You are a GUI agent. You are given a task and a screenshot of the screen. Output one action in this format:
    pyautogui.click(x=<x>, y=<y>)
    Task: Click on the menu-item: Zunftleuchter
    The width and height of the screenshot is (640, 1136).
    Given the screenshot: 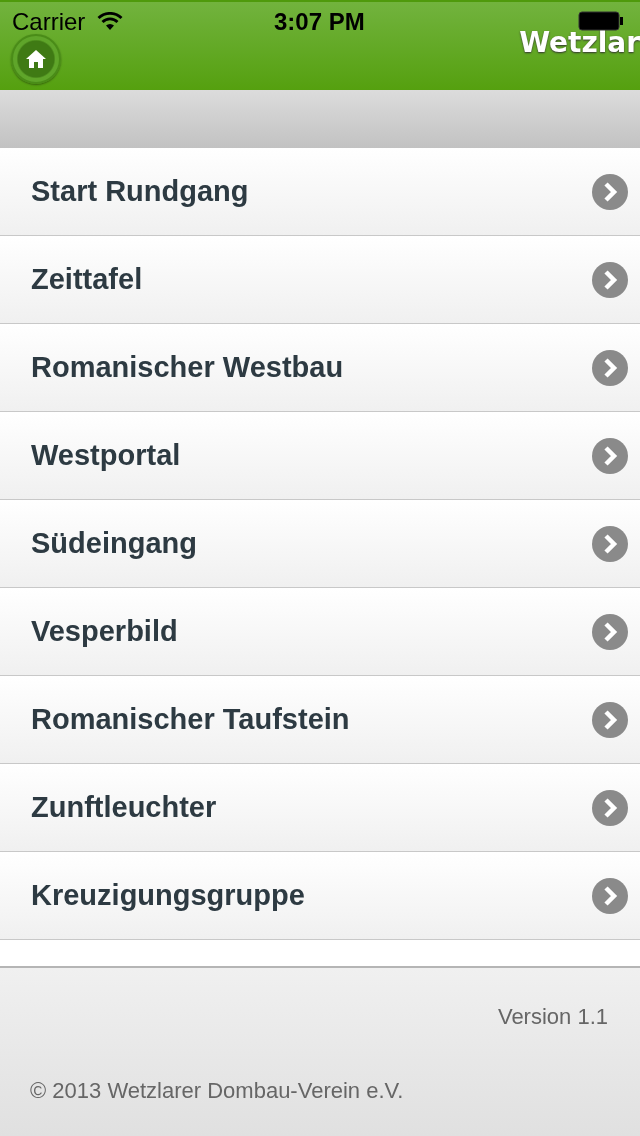 What is the action you would take?
    pyautogui.click(x=320, y=808)
    